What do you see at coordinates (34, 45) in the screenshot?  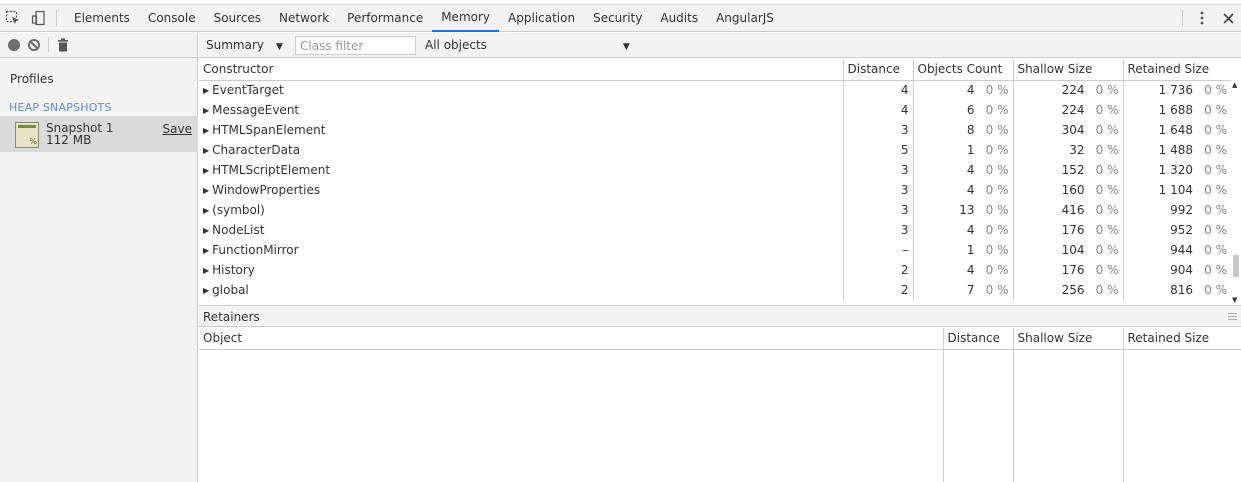 I see `clear-all-icon` at bounding box center [34, 45].